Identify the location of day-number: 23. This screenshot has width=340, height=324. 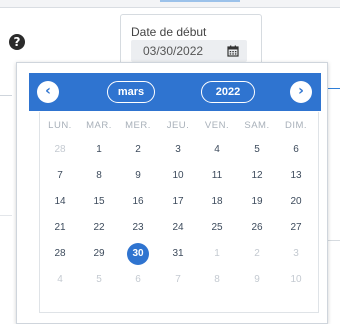
(138, 227).